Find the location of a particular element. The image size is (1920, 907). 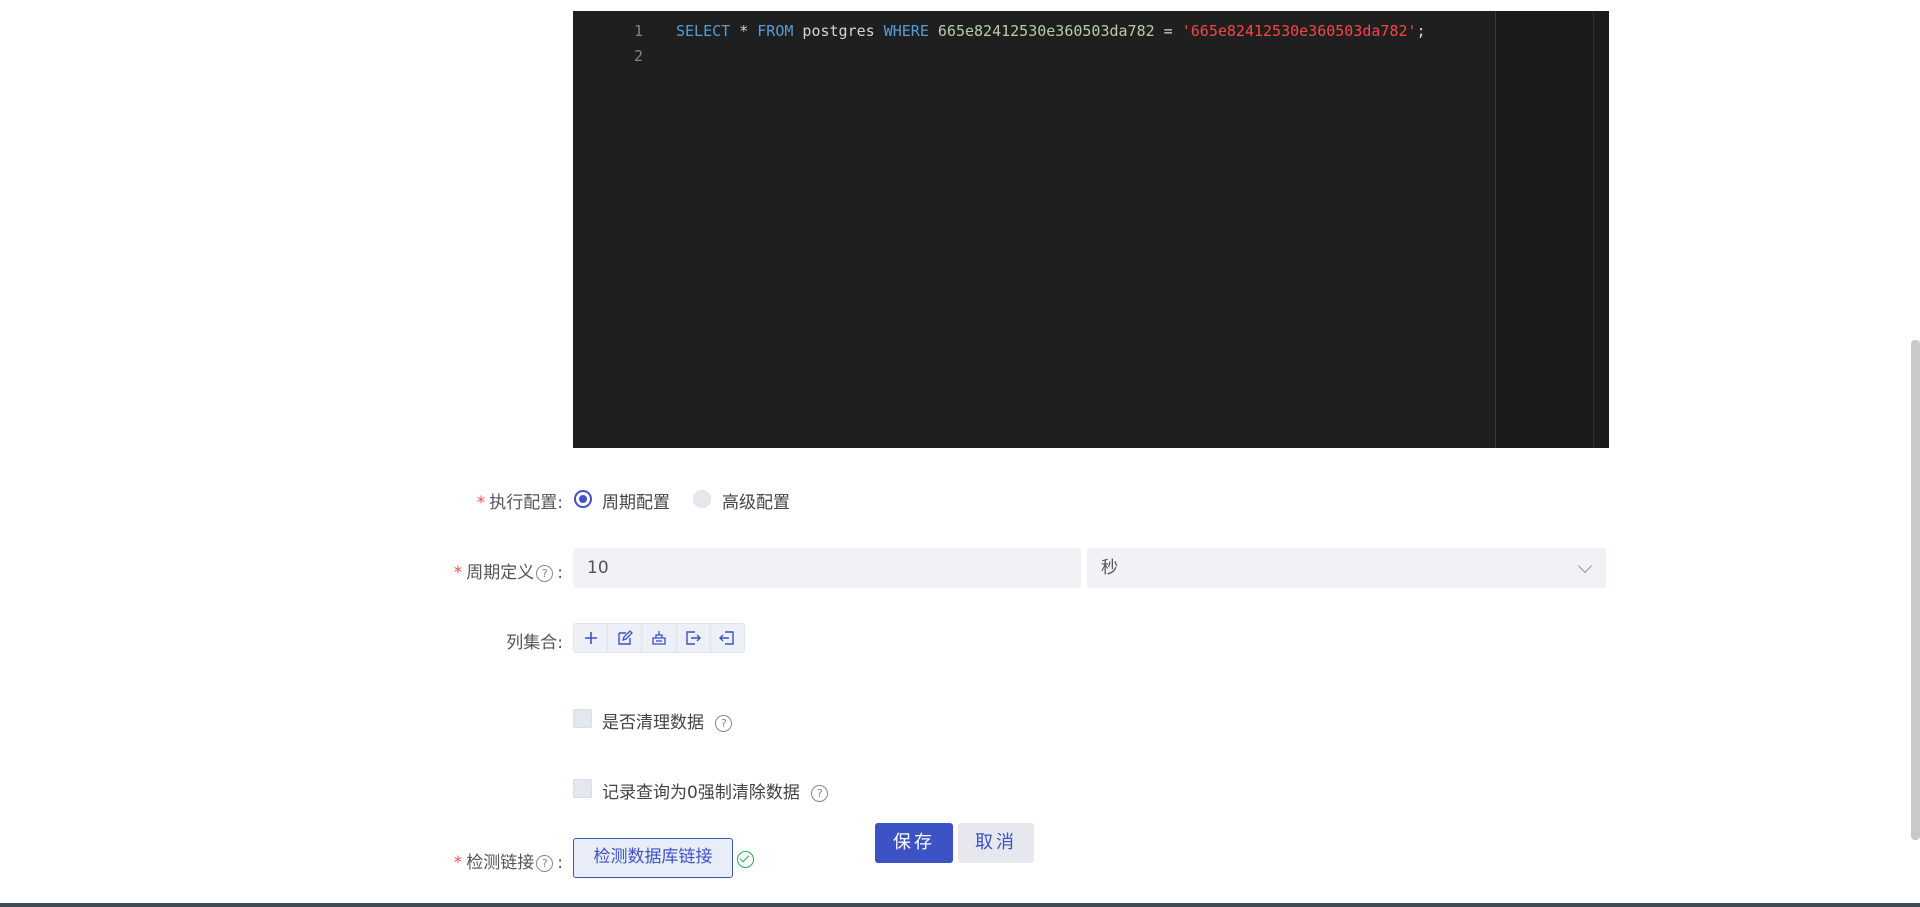

columns-toolbar is located at coordinates (659, 638).